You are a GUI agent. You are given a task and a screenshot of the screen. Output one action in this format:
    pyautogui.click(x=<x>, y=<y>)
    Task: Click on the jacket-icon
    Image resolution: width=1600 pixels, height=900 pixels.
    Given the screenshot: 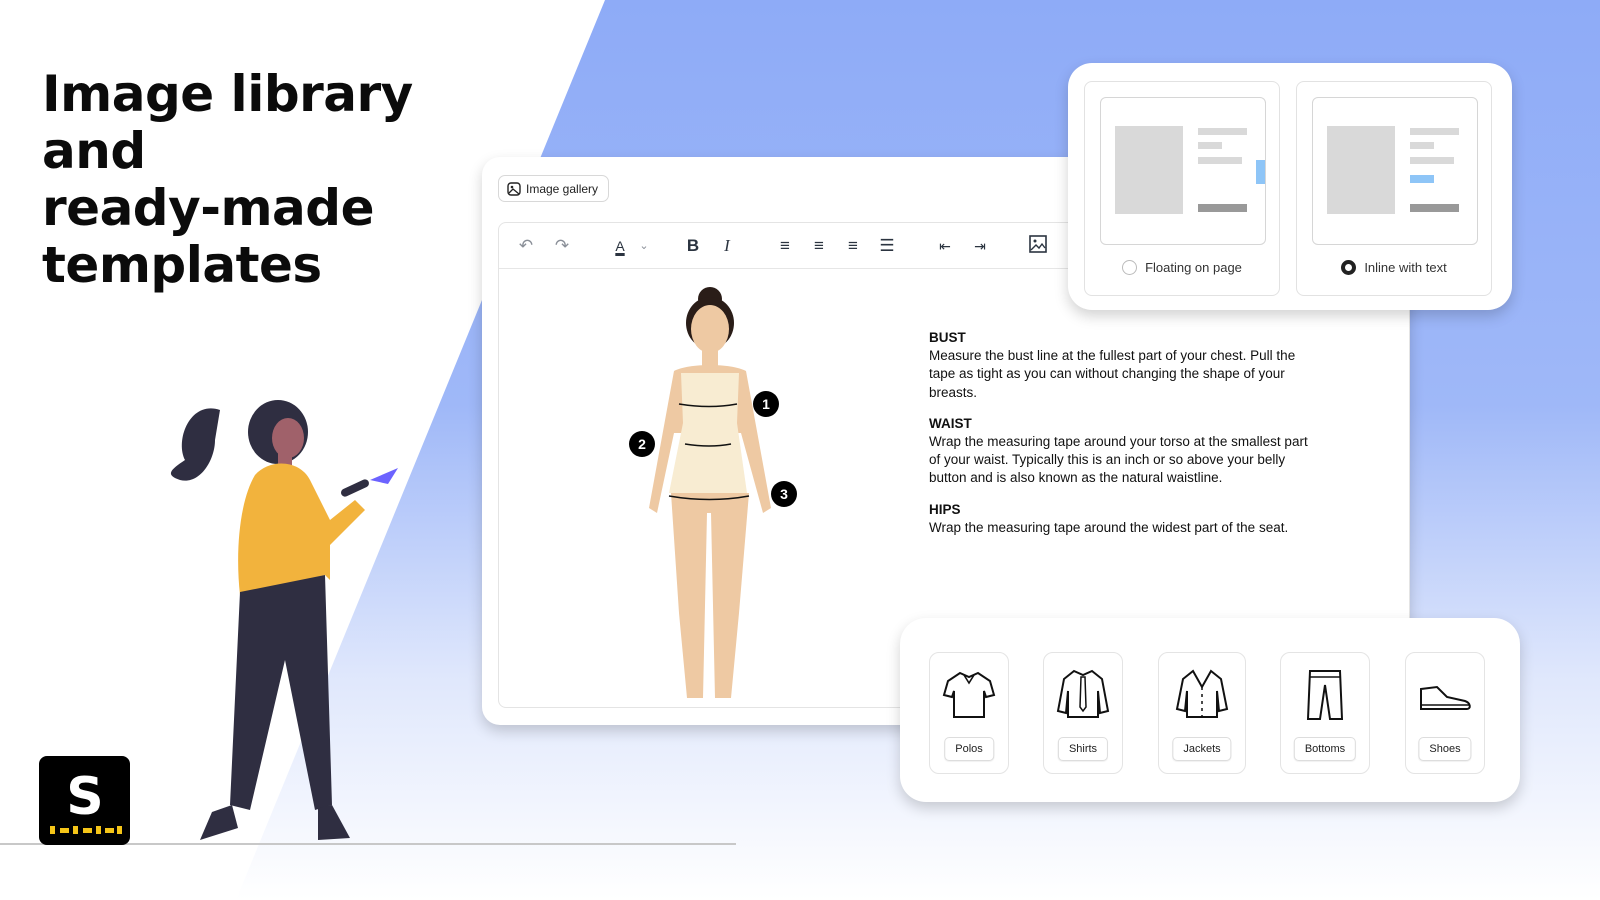 What is the action you would take?
    pyautogui.click(x=1202, y=693)
    